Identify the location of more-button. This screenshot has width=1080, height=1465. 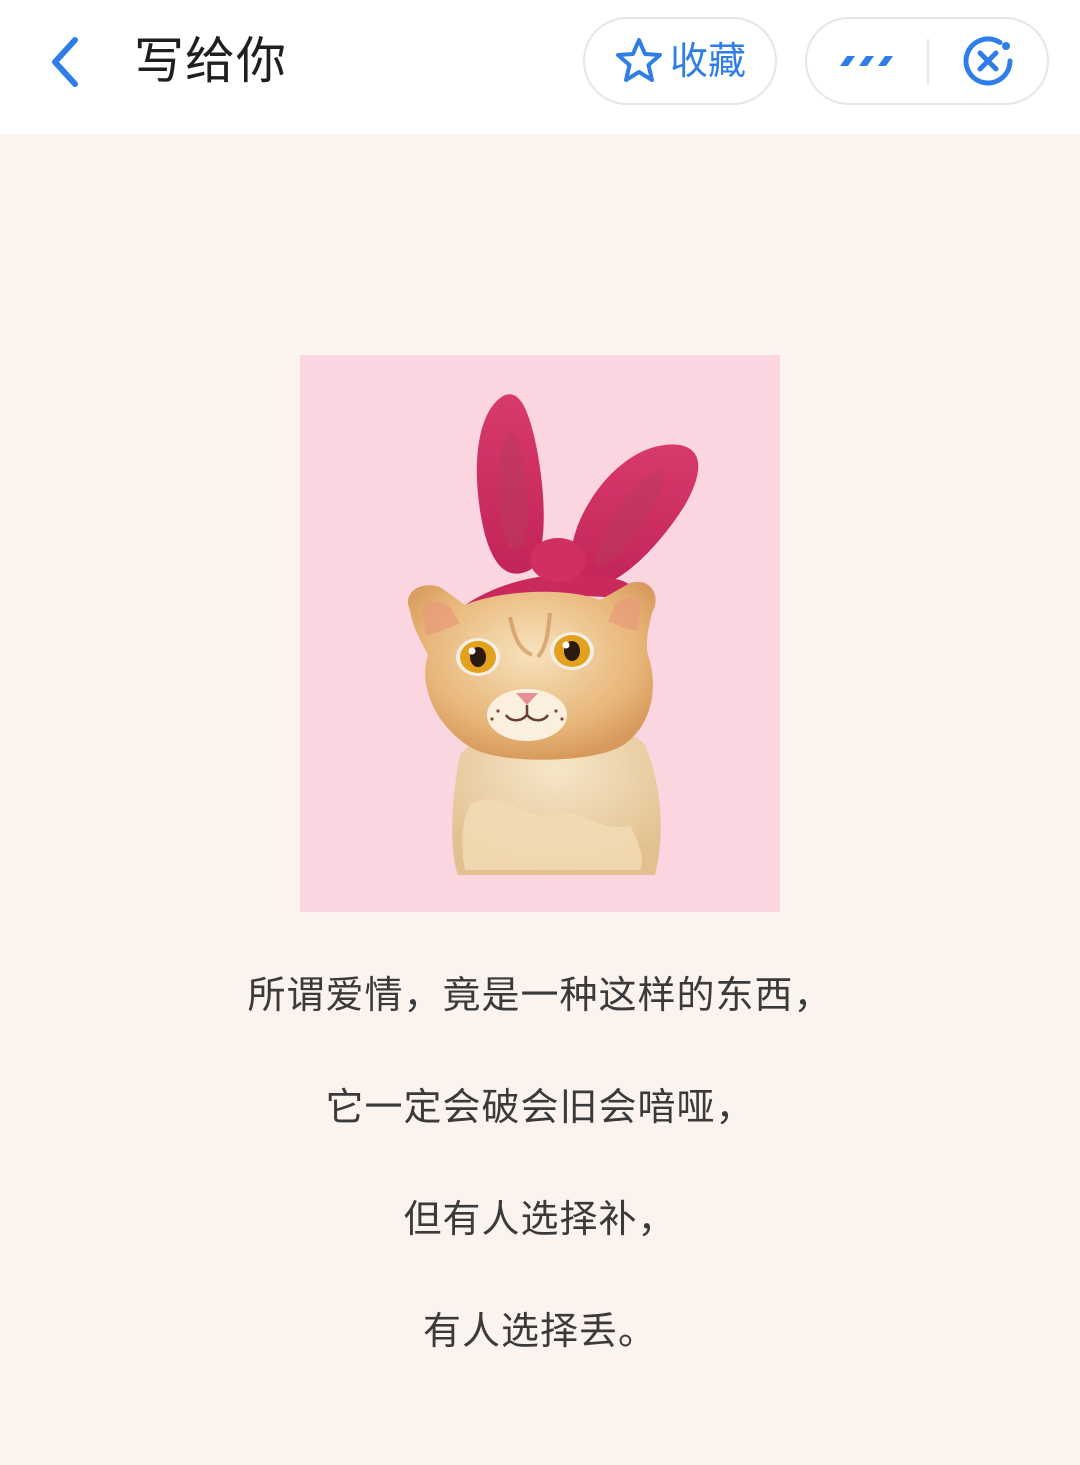
(867, 61).